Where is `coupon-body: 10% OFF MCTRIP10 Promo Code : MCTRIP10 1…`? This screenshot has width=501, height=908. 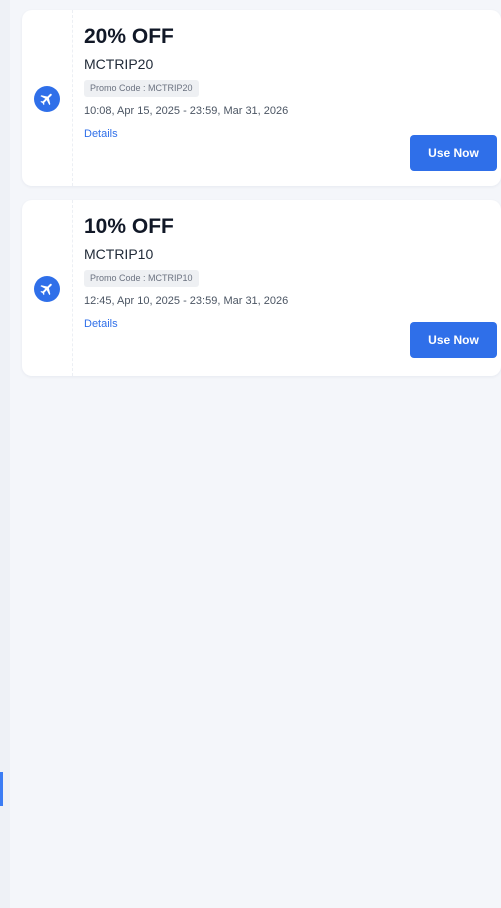
coupon-body: 10% OFF MCTRIP10 Promo Code : MCTRIP10 1… is located at coordinates (292, 273).